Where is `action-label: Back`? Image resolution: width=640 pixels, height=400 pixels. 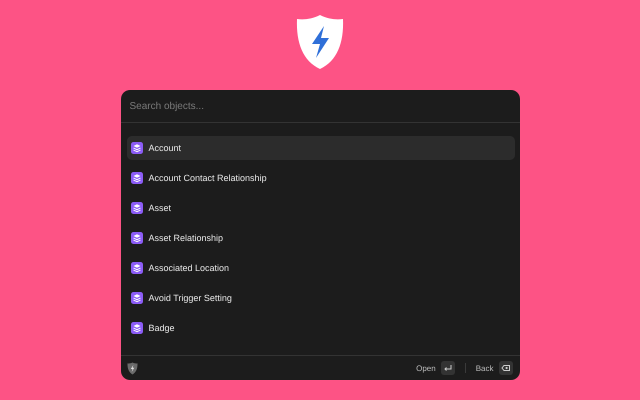
action-label: Back is located at coordinates (485, 368).